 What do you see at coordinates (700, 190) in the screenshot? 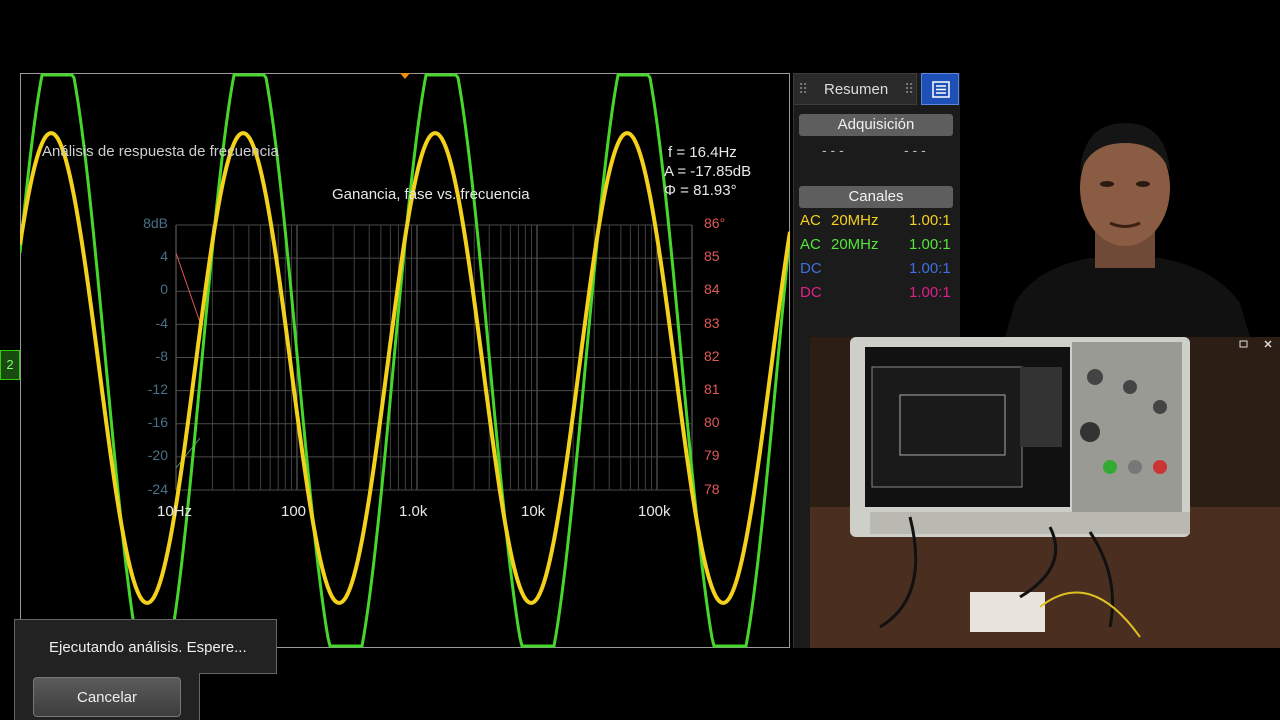
I see `readout-phase: Φ = 81.93°` at bounding box center [700, 190].